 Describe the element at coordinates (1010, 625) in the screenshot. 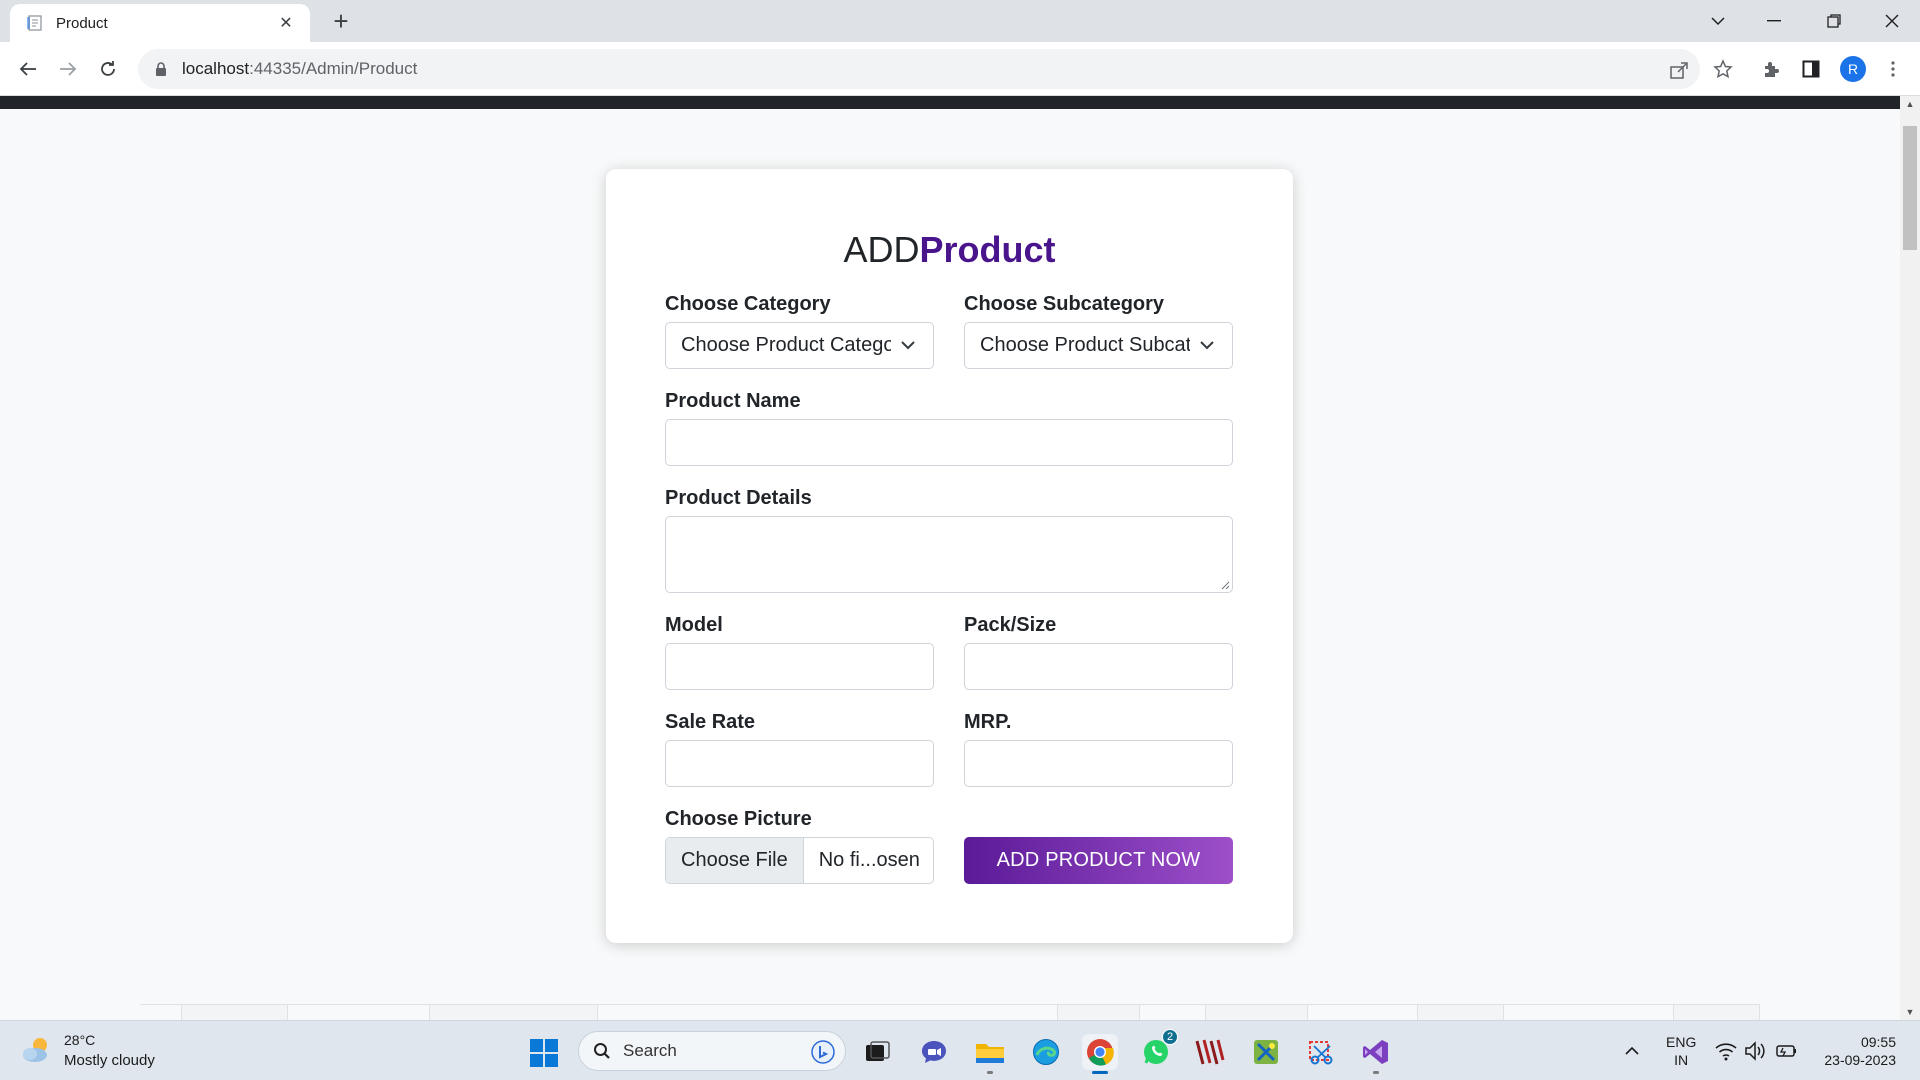

I see `pack-size-label: Pack/Size` at that location.